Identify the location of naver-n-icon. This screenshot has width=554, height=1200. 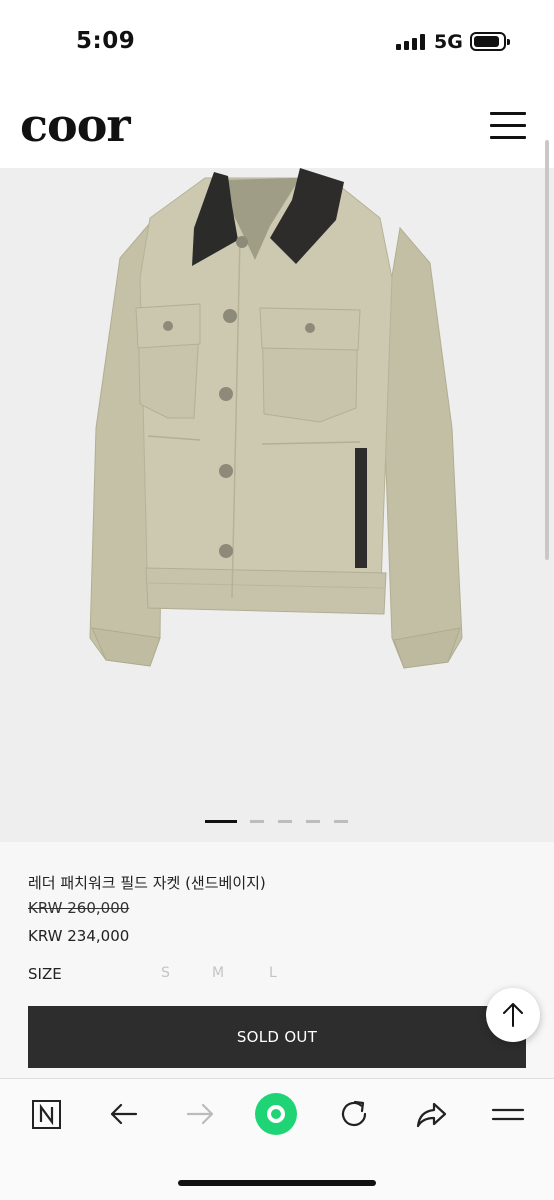
(46, 1114).